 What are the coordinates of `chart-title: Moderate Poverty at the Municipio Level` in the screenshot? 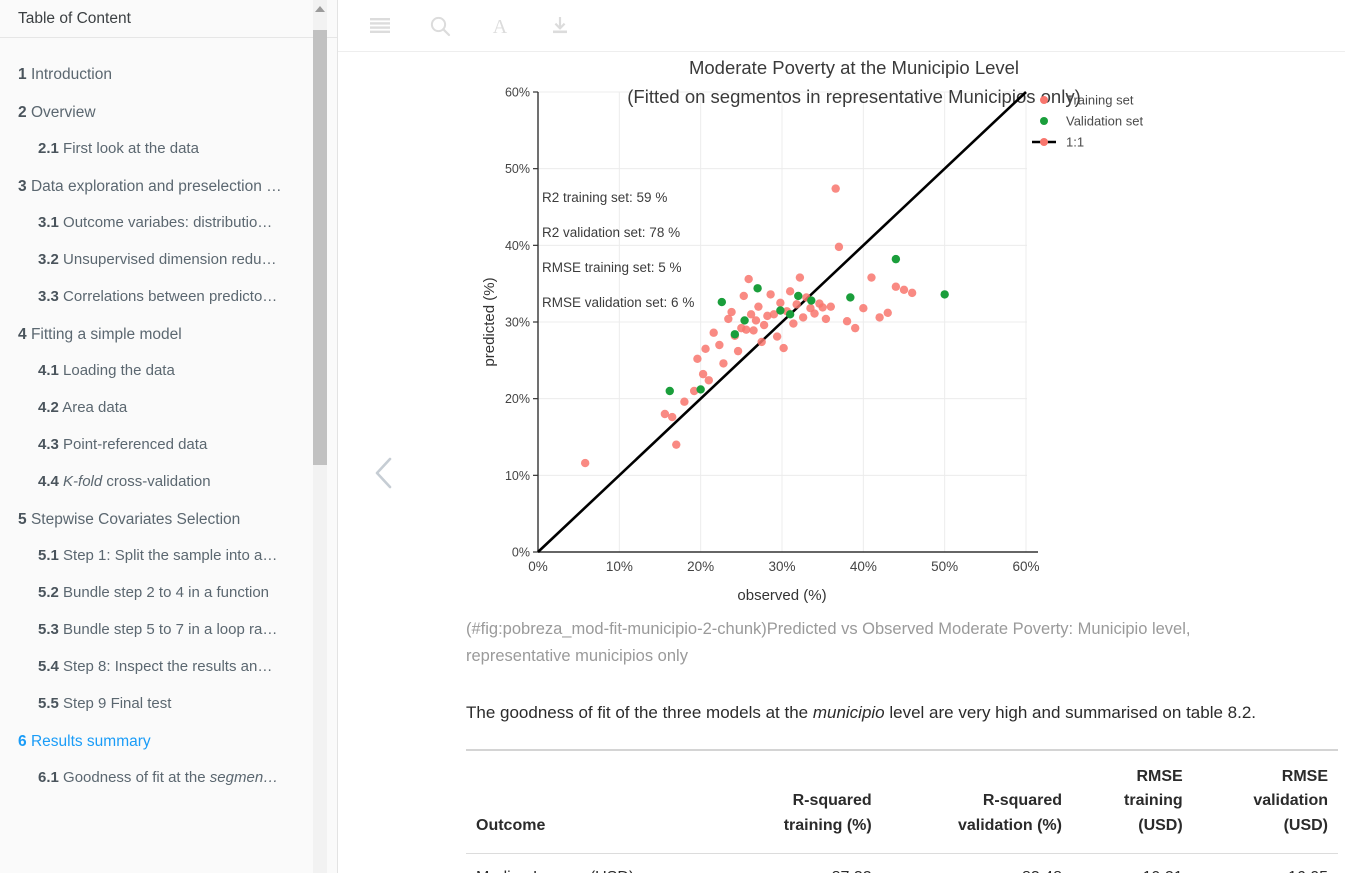 It's located at (854, 67).